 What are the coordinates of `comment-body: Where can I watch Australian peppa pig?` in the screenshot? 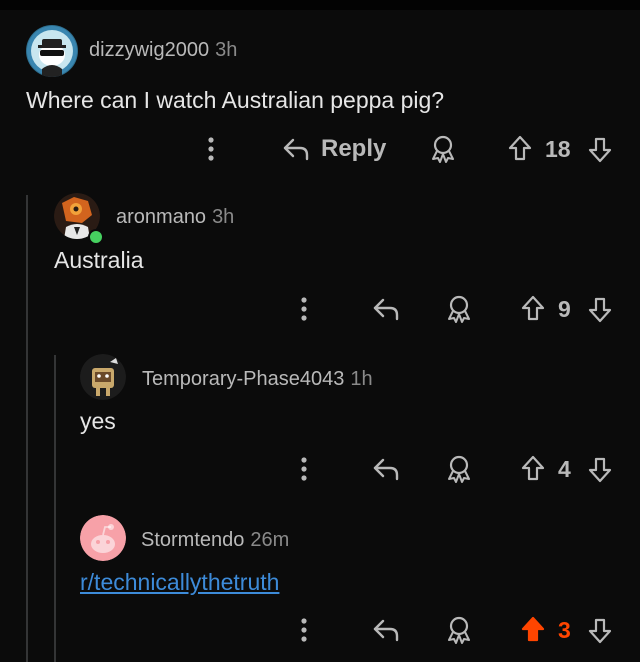 It's located at (235, 100).